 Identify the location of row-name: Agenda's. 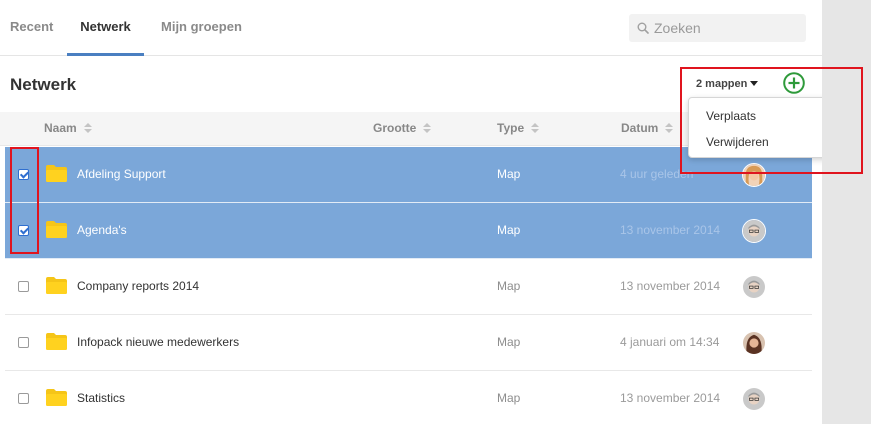
(102, 230).